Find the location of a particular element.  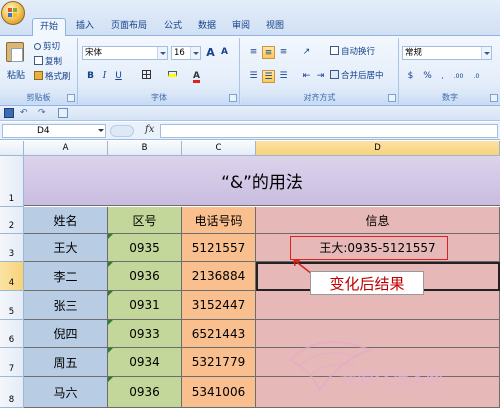

formula-input is located at coordinates (329, 131).